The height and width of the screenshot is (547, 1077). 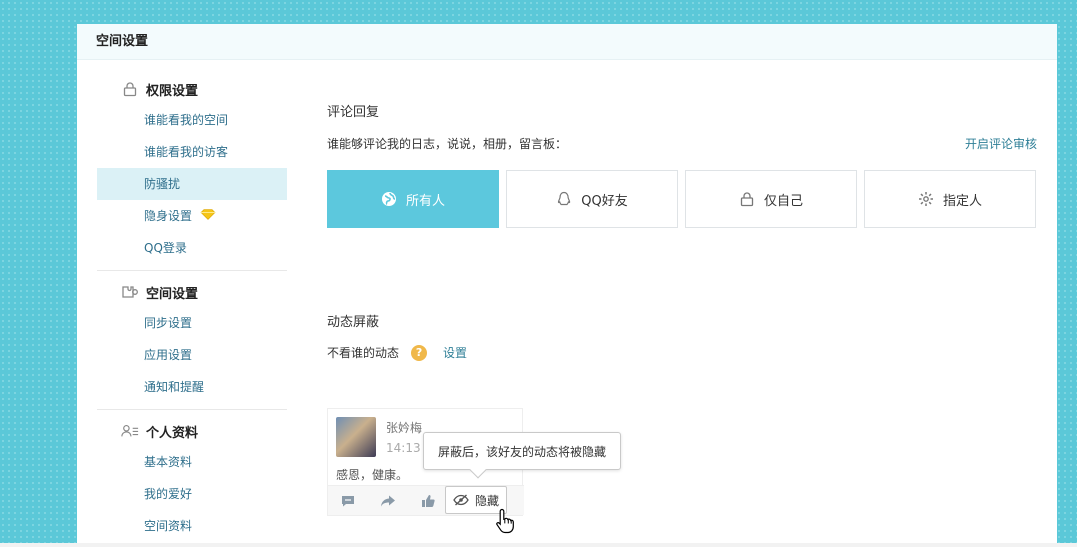 I want to click on sidebar-item-notifications: 通知和提醒, so click(x=192, y=387).